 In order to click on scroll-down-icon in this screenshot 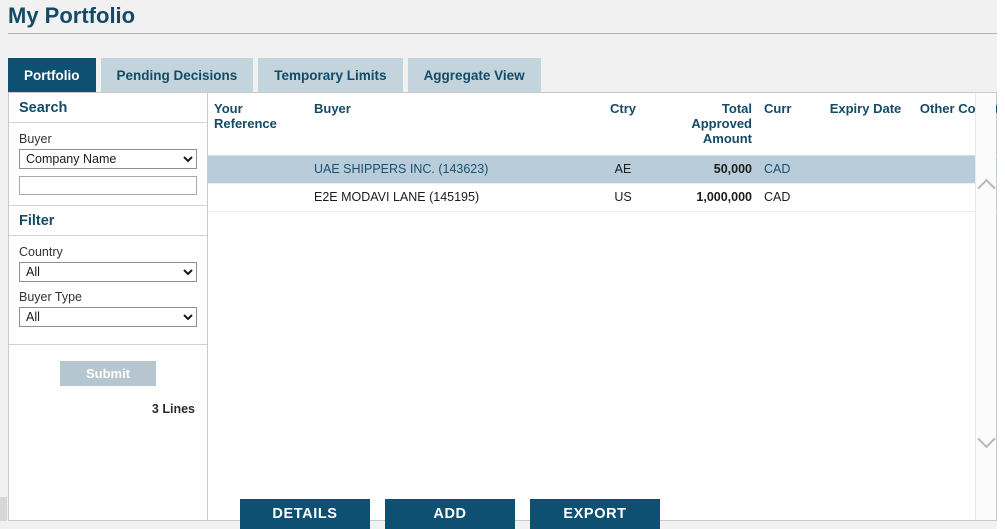, I will do `click(986, 440)`.